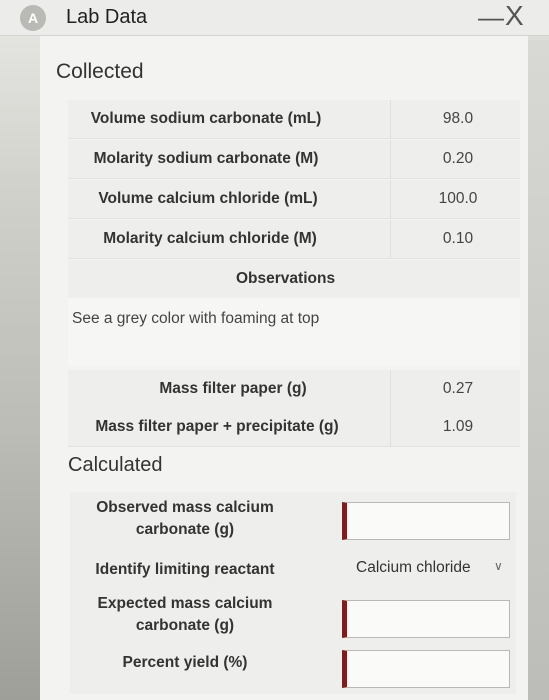 The height and width of the screenshot is (700, 549). Describe the element at coordinates (196, 318) in the screenshot. I see `observations-text: See a grey color with foaming at top` at that location.